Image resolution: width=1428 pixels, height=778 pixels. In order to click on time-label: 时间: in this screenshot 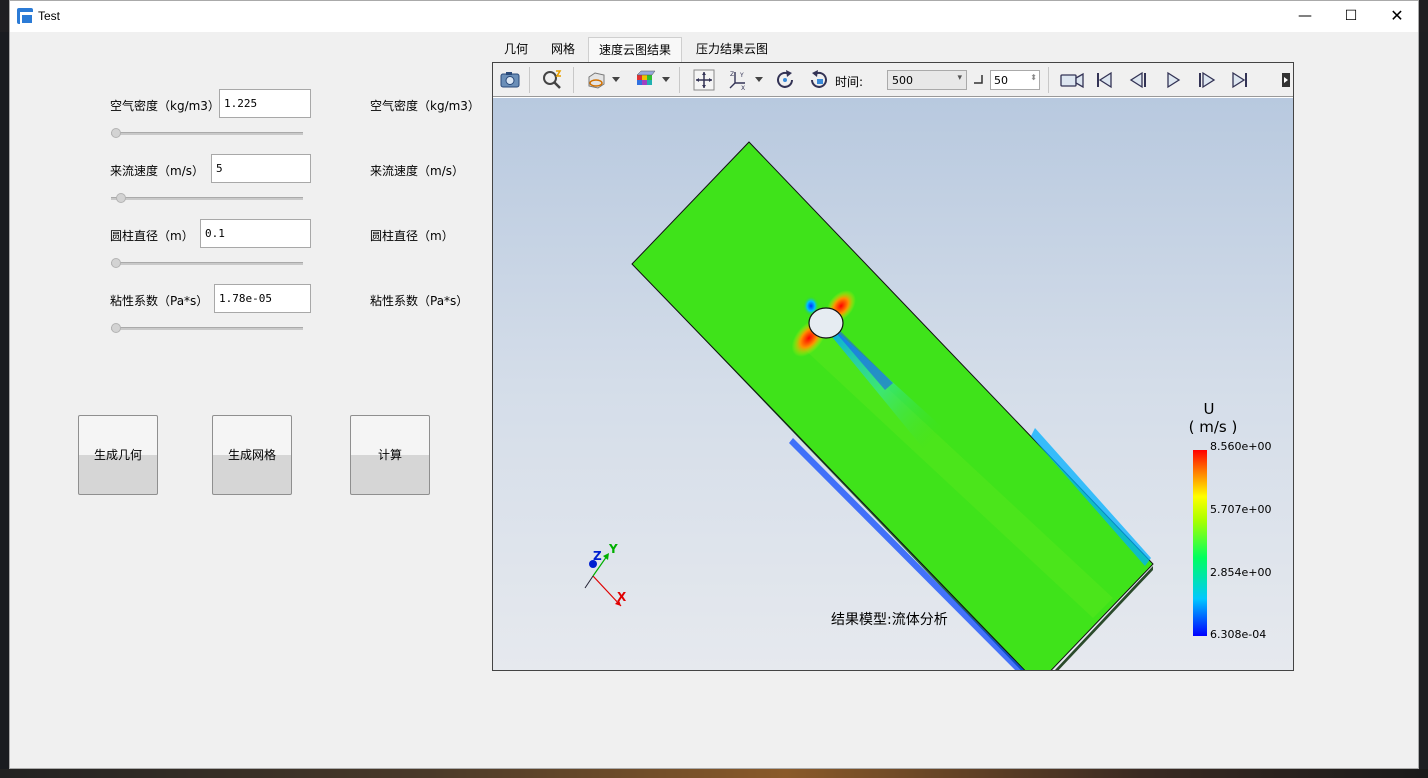, I will do `click(849, 82)`.